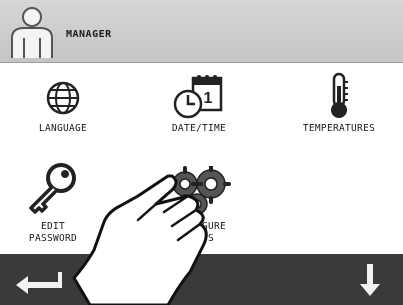 The height and width of the screenshot is (305, 403). I want to click on language-label: LANGUAGE, so click(63, 128).